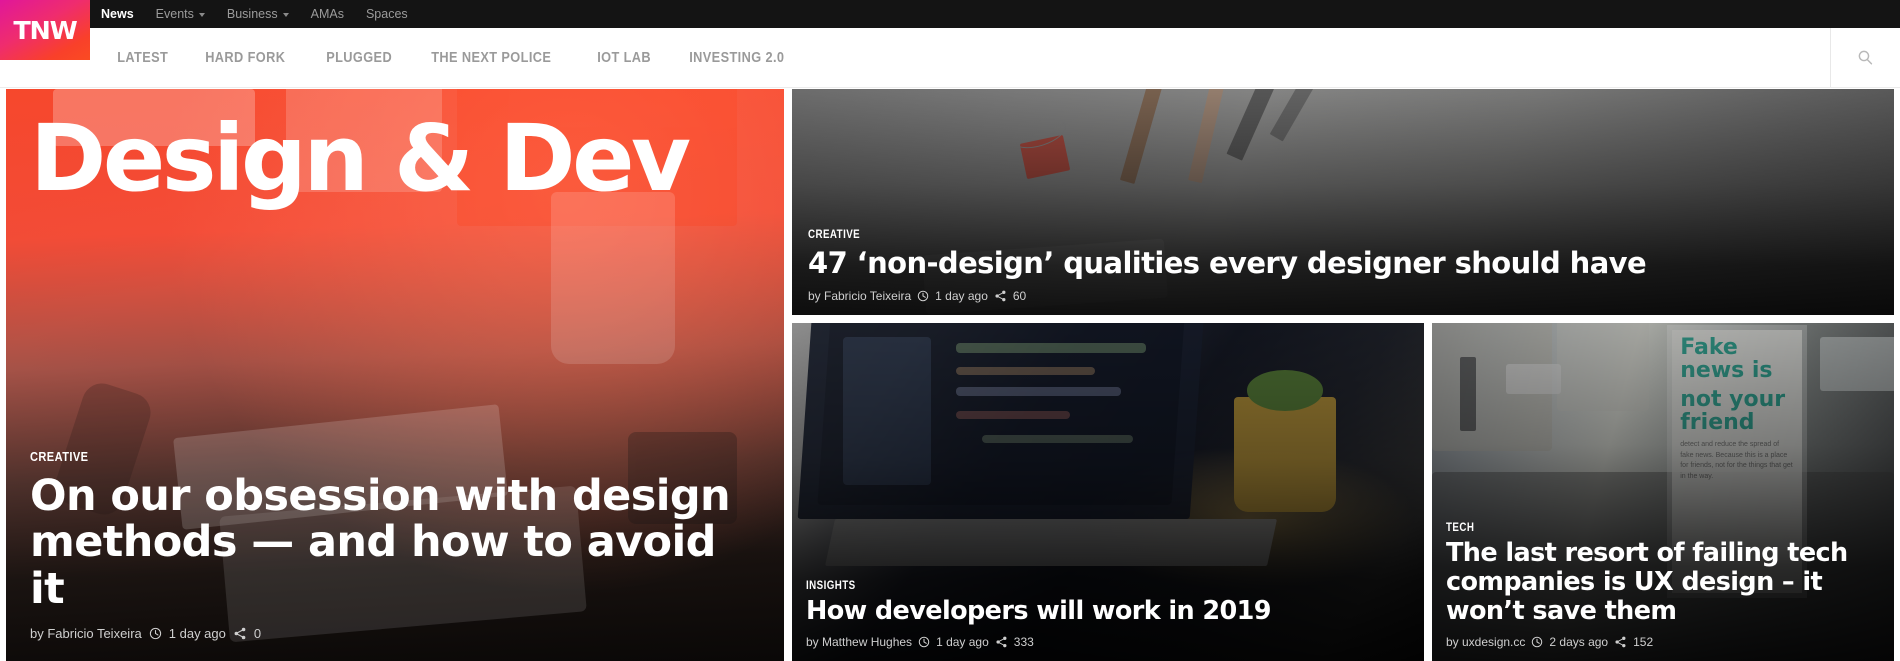  I want to click on card-mid-byline: by Matthew Hughes, so click(859, 642).